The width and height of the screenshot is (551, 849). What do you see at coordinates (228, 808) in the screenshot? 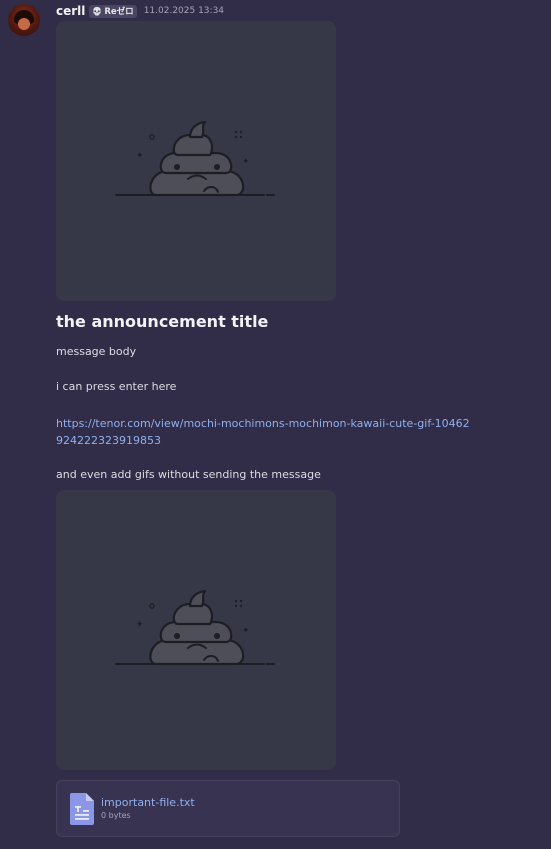
I see `file-attachment: important-file.txt 0 bytes` at bounding box center [228, 808].